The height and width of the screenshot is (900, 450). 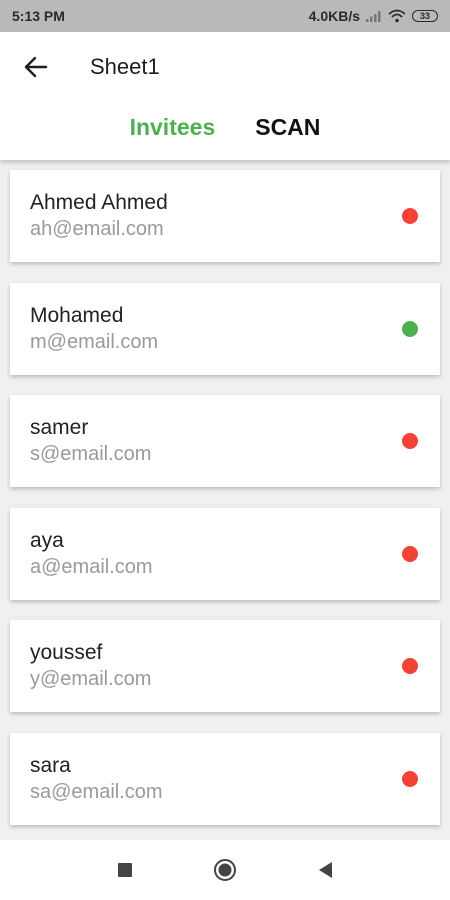 I want to click on tab-bar: Invitees SCAN, so click(x=225, y=127).